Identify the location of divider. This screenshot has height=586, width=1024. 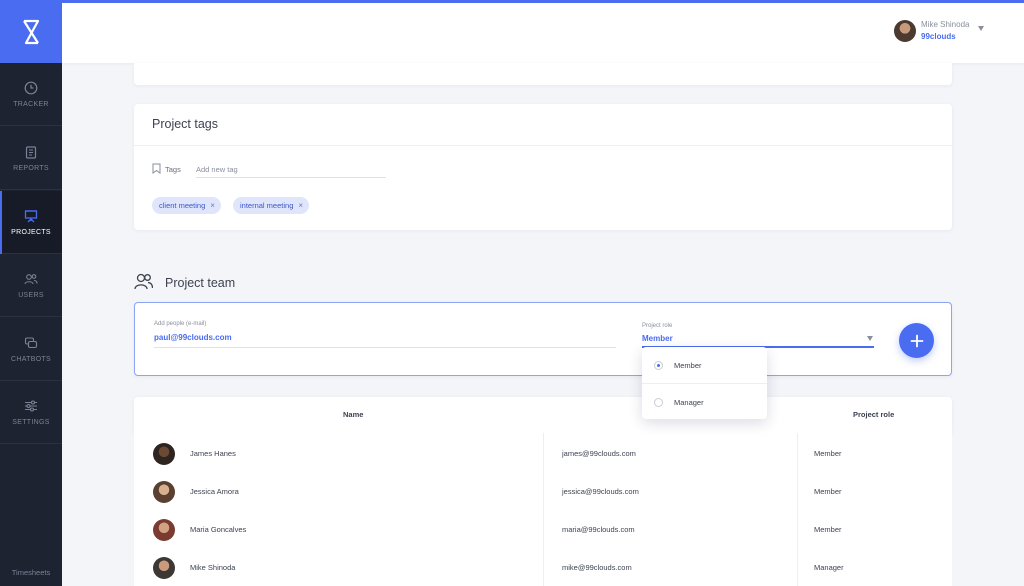
(543, 145).